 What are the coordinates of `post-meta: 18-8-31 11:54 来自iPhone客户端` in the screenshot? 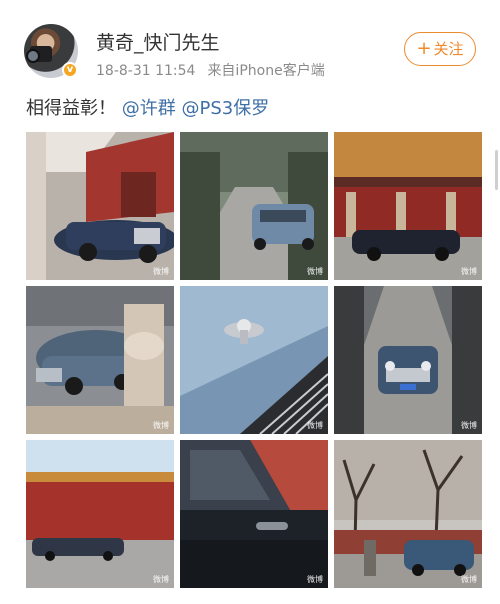 It's located at (210, 70).